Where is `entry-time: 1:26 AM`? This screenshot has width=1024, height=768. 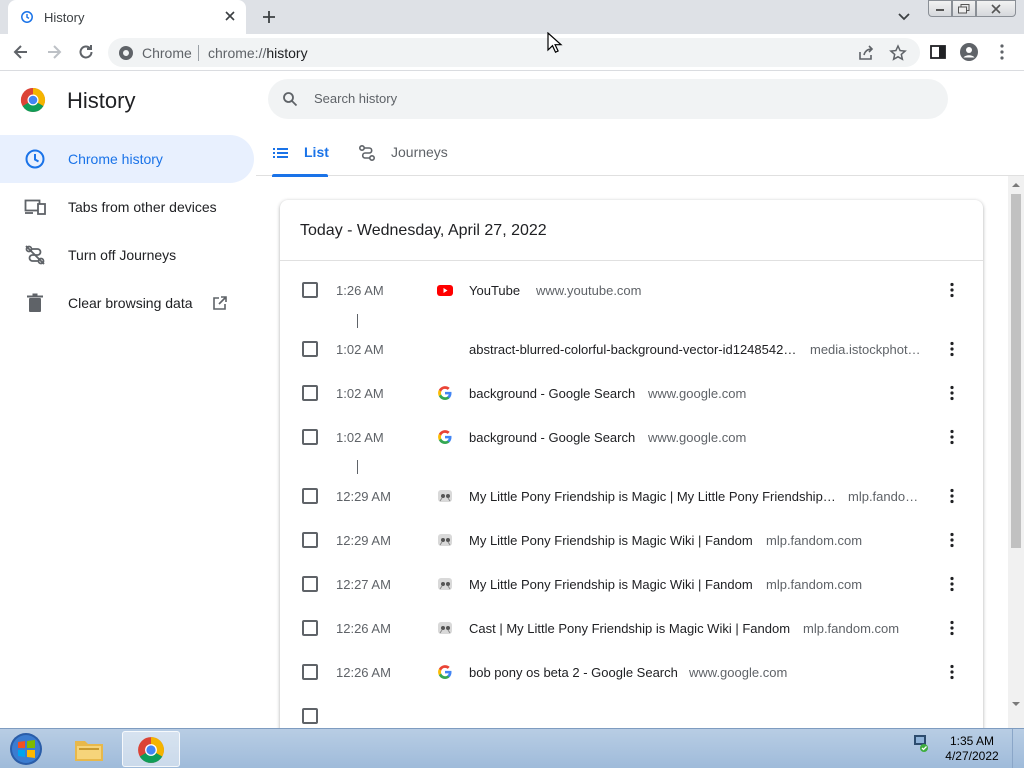 entry-time: 1:26 AM is located at coordinates (360, 290).